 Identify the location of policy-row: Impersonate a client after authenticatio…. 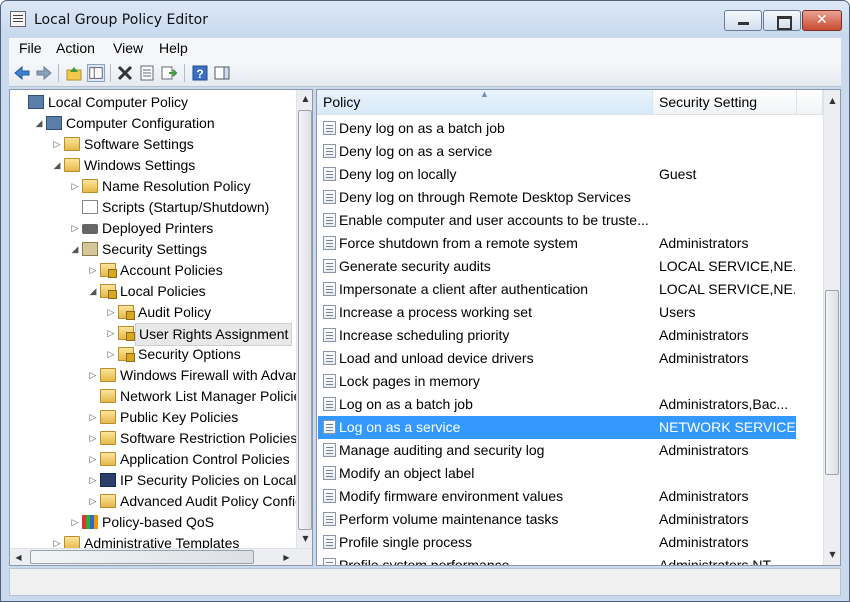
(557, 289).